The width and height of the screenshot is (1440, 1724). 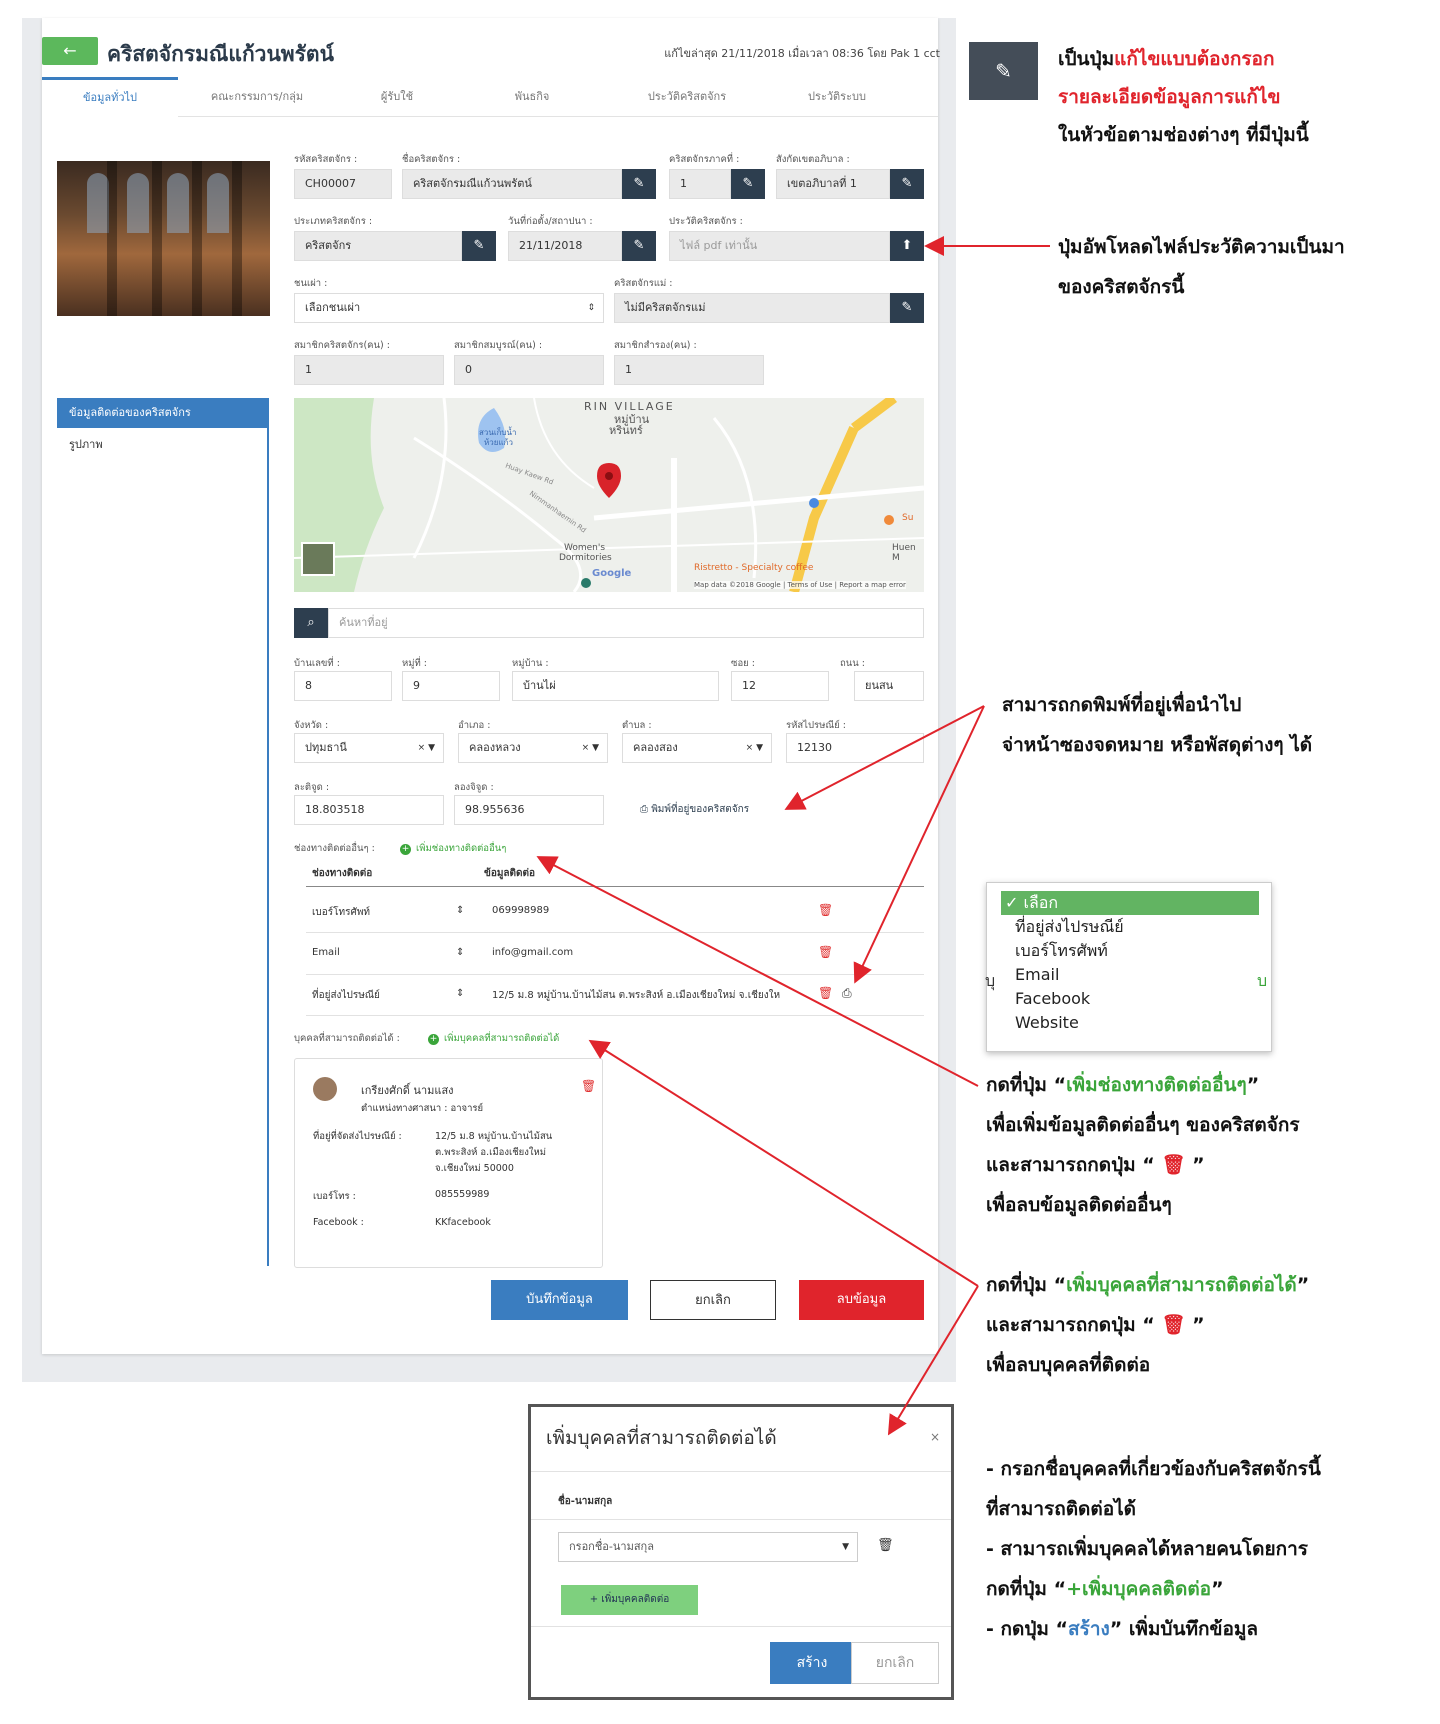 I want to click on edit-type-button: ✎, so click(x=479, y=246).